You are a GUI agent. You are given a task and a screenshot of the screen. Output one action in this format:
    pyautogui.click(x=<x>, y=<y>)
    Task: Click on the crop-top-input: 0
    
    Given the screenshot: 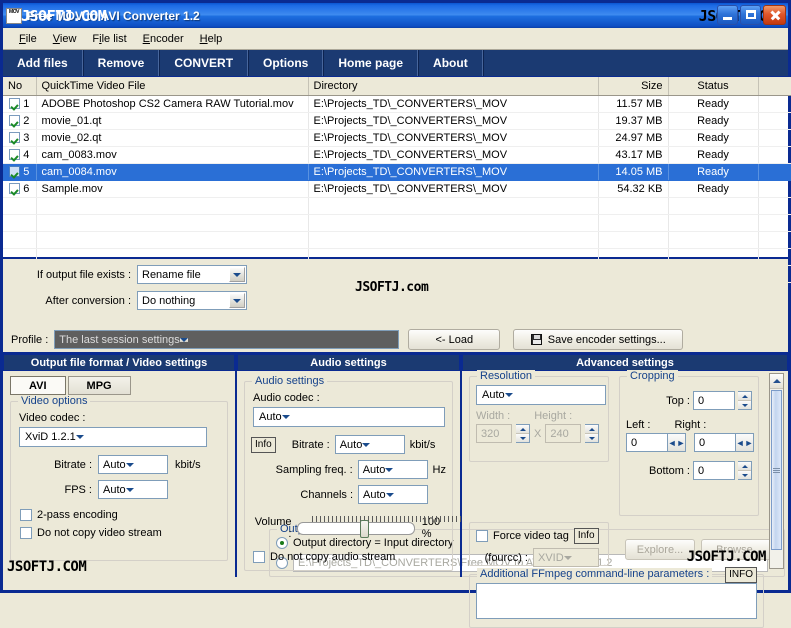 What is the action you would take?
    pyautogui.click(x=714, y=400)
    